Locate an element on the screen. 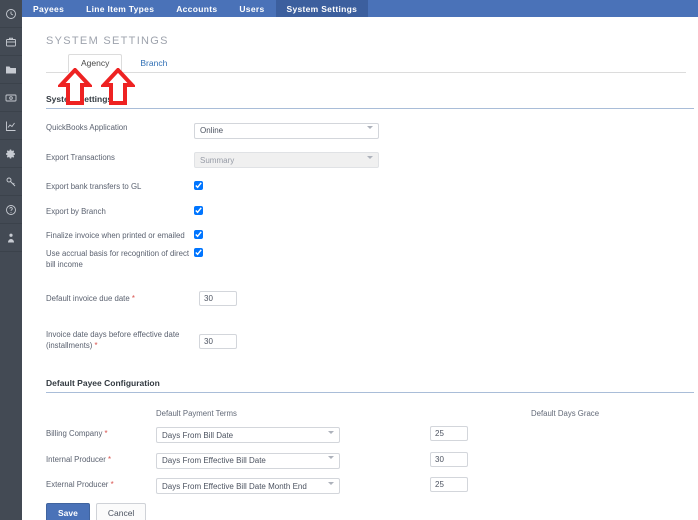 This screenshot has height=520, width=698. input-billing-company-days-grace is located at coordinates (449, 434).